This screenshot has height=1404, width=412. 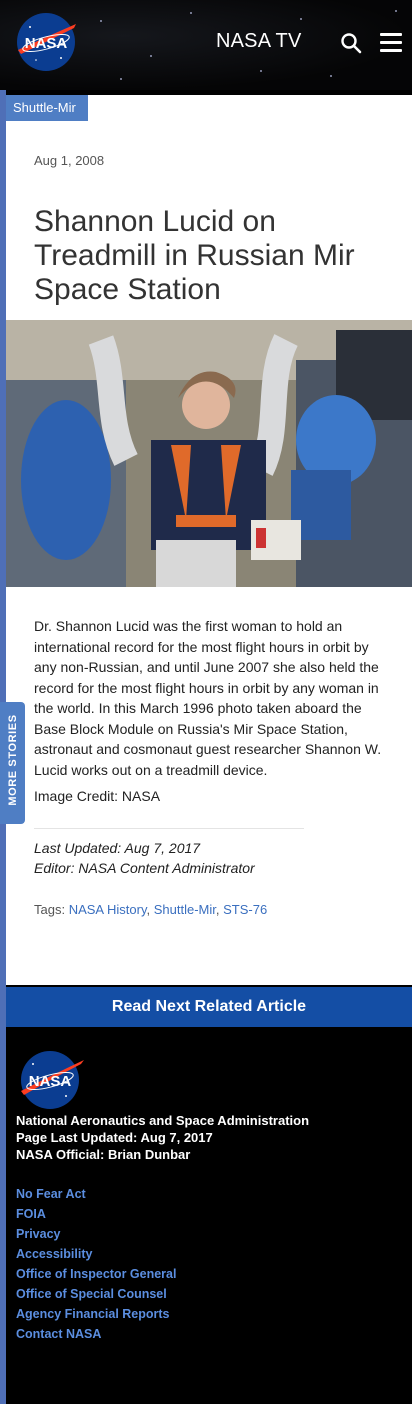 What do you see at coordinates (69, 160) in the screenshot?
I see `article-date: Aug 1, 2008` at bounding box center [69, 160].